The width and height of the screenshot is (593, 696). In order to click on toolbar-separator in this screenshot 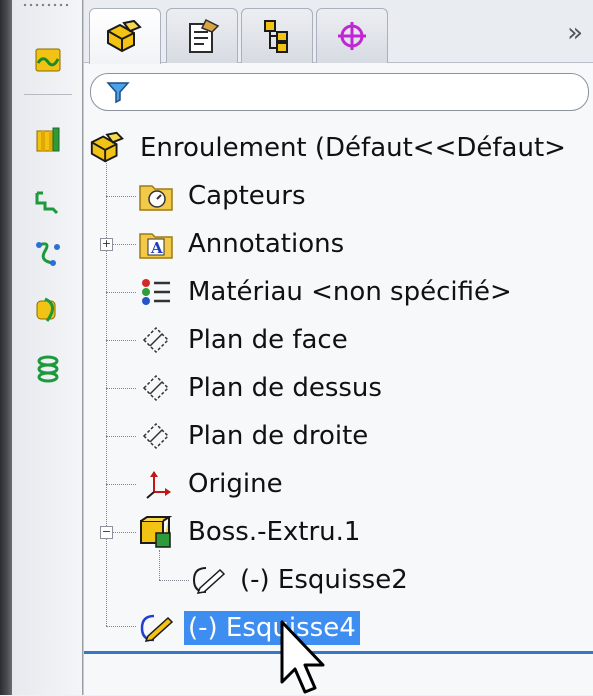, I will do `click(48, 94)`.